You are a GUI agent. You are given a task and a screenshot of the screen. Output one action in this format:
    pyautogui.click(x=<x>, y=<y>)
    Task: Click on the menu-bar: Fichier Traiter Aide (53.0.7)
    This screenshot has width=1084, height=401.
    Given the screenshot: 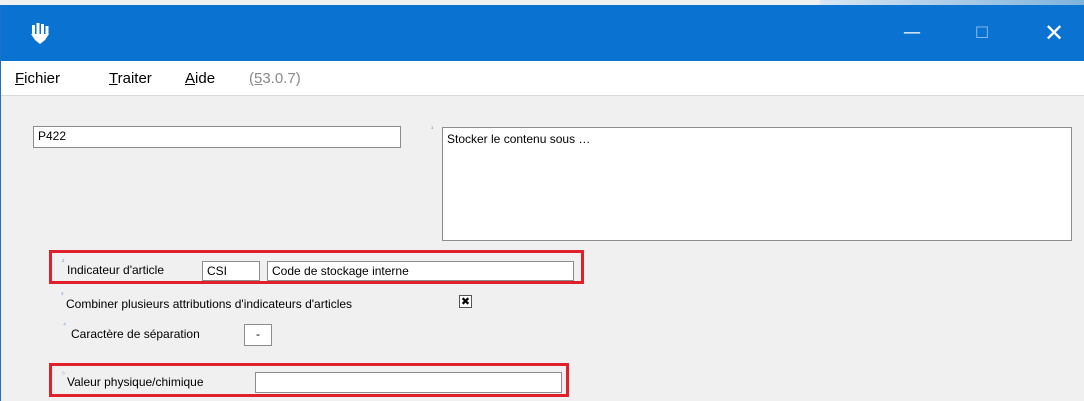 What is the action you would take?
    pyautogui.click(x=542, y=78)
    